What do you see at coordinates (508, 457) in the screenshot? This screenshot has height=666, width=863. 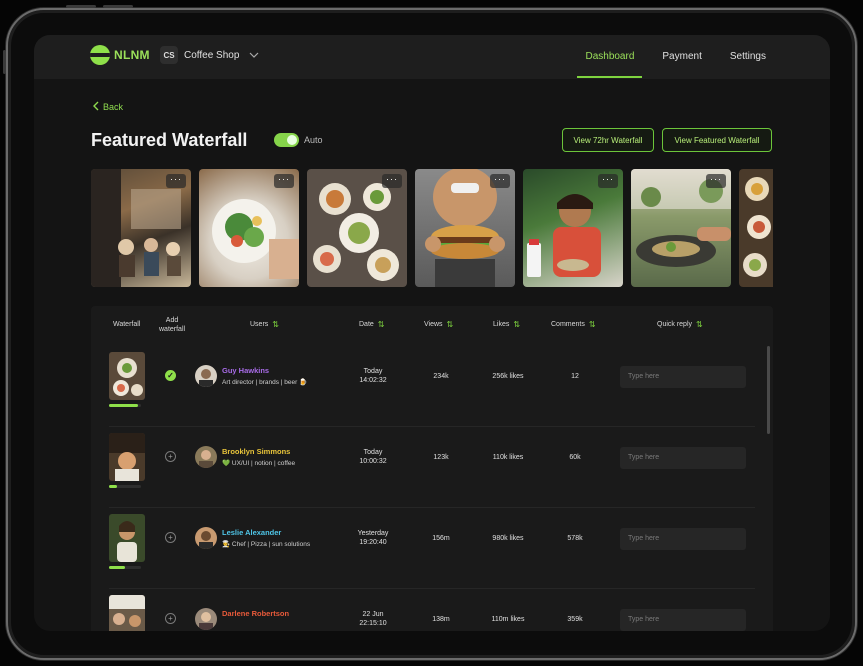 I see `likes-value: 110k likes` at bounding box center [508, 457].